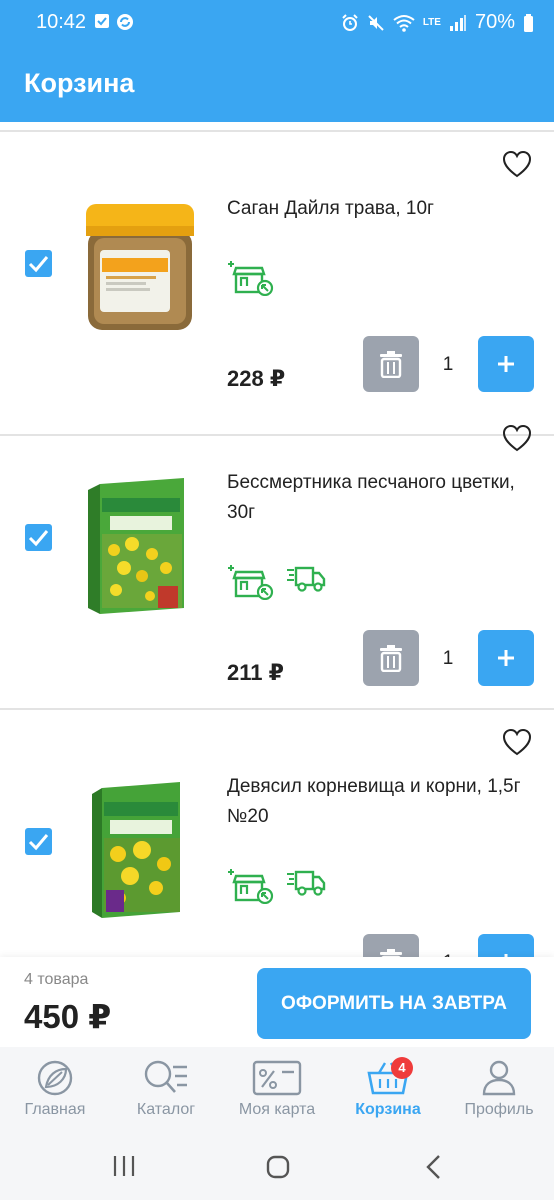 The height and width of the screenshot is (1200, 554). Describe the element at coordinates (277, 23) in the screenshot. I see `status-bar: 10:42 LTE 70%` at that location.